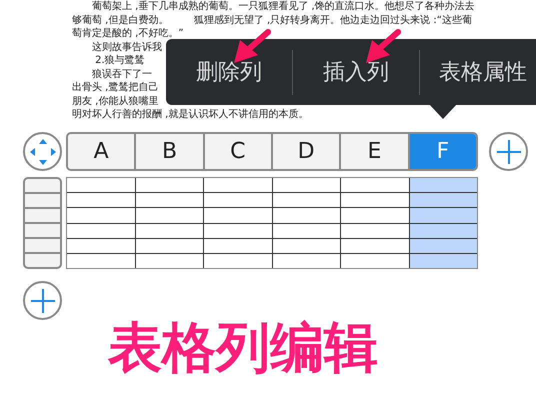 The image size is (536, 404). What do you see at coordinates (126, 47) in the screenshot?
I see `document-text-line: 这则故事告诉我` at bounding box center [126, 47].